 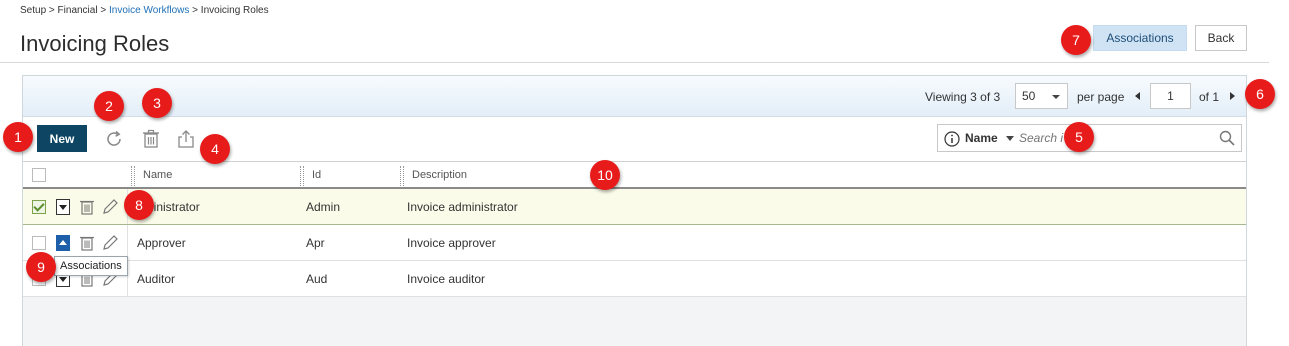 What do you see at coordinates (605, 175) in the screenshot?
I see `annotation-marker: 10` at bounding box center [605, 175].